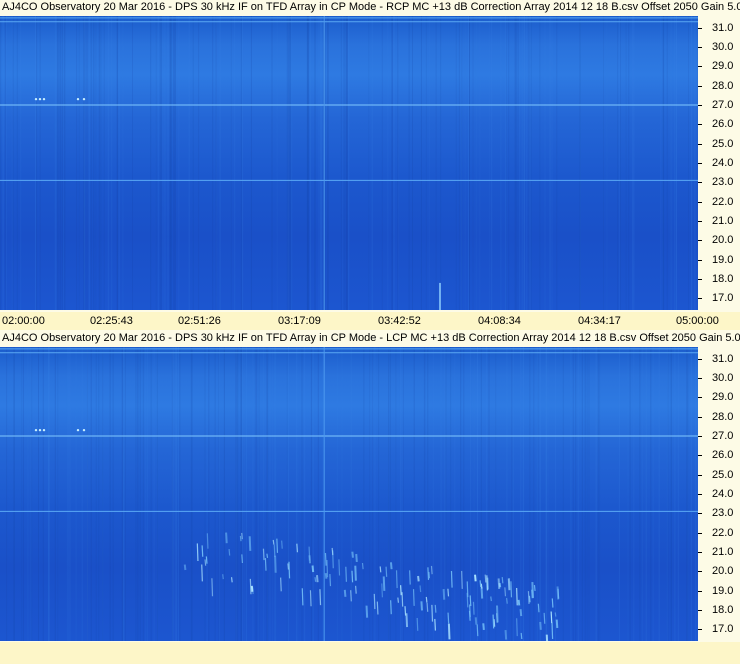 The image size is (740, 664). What do you see at coordinates (723, 532) in the screenshot?
I see `y-tick-label: 22.0` at bounding box center [723, 532].